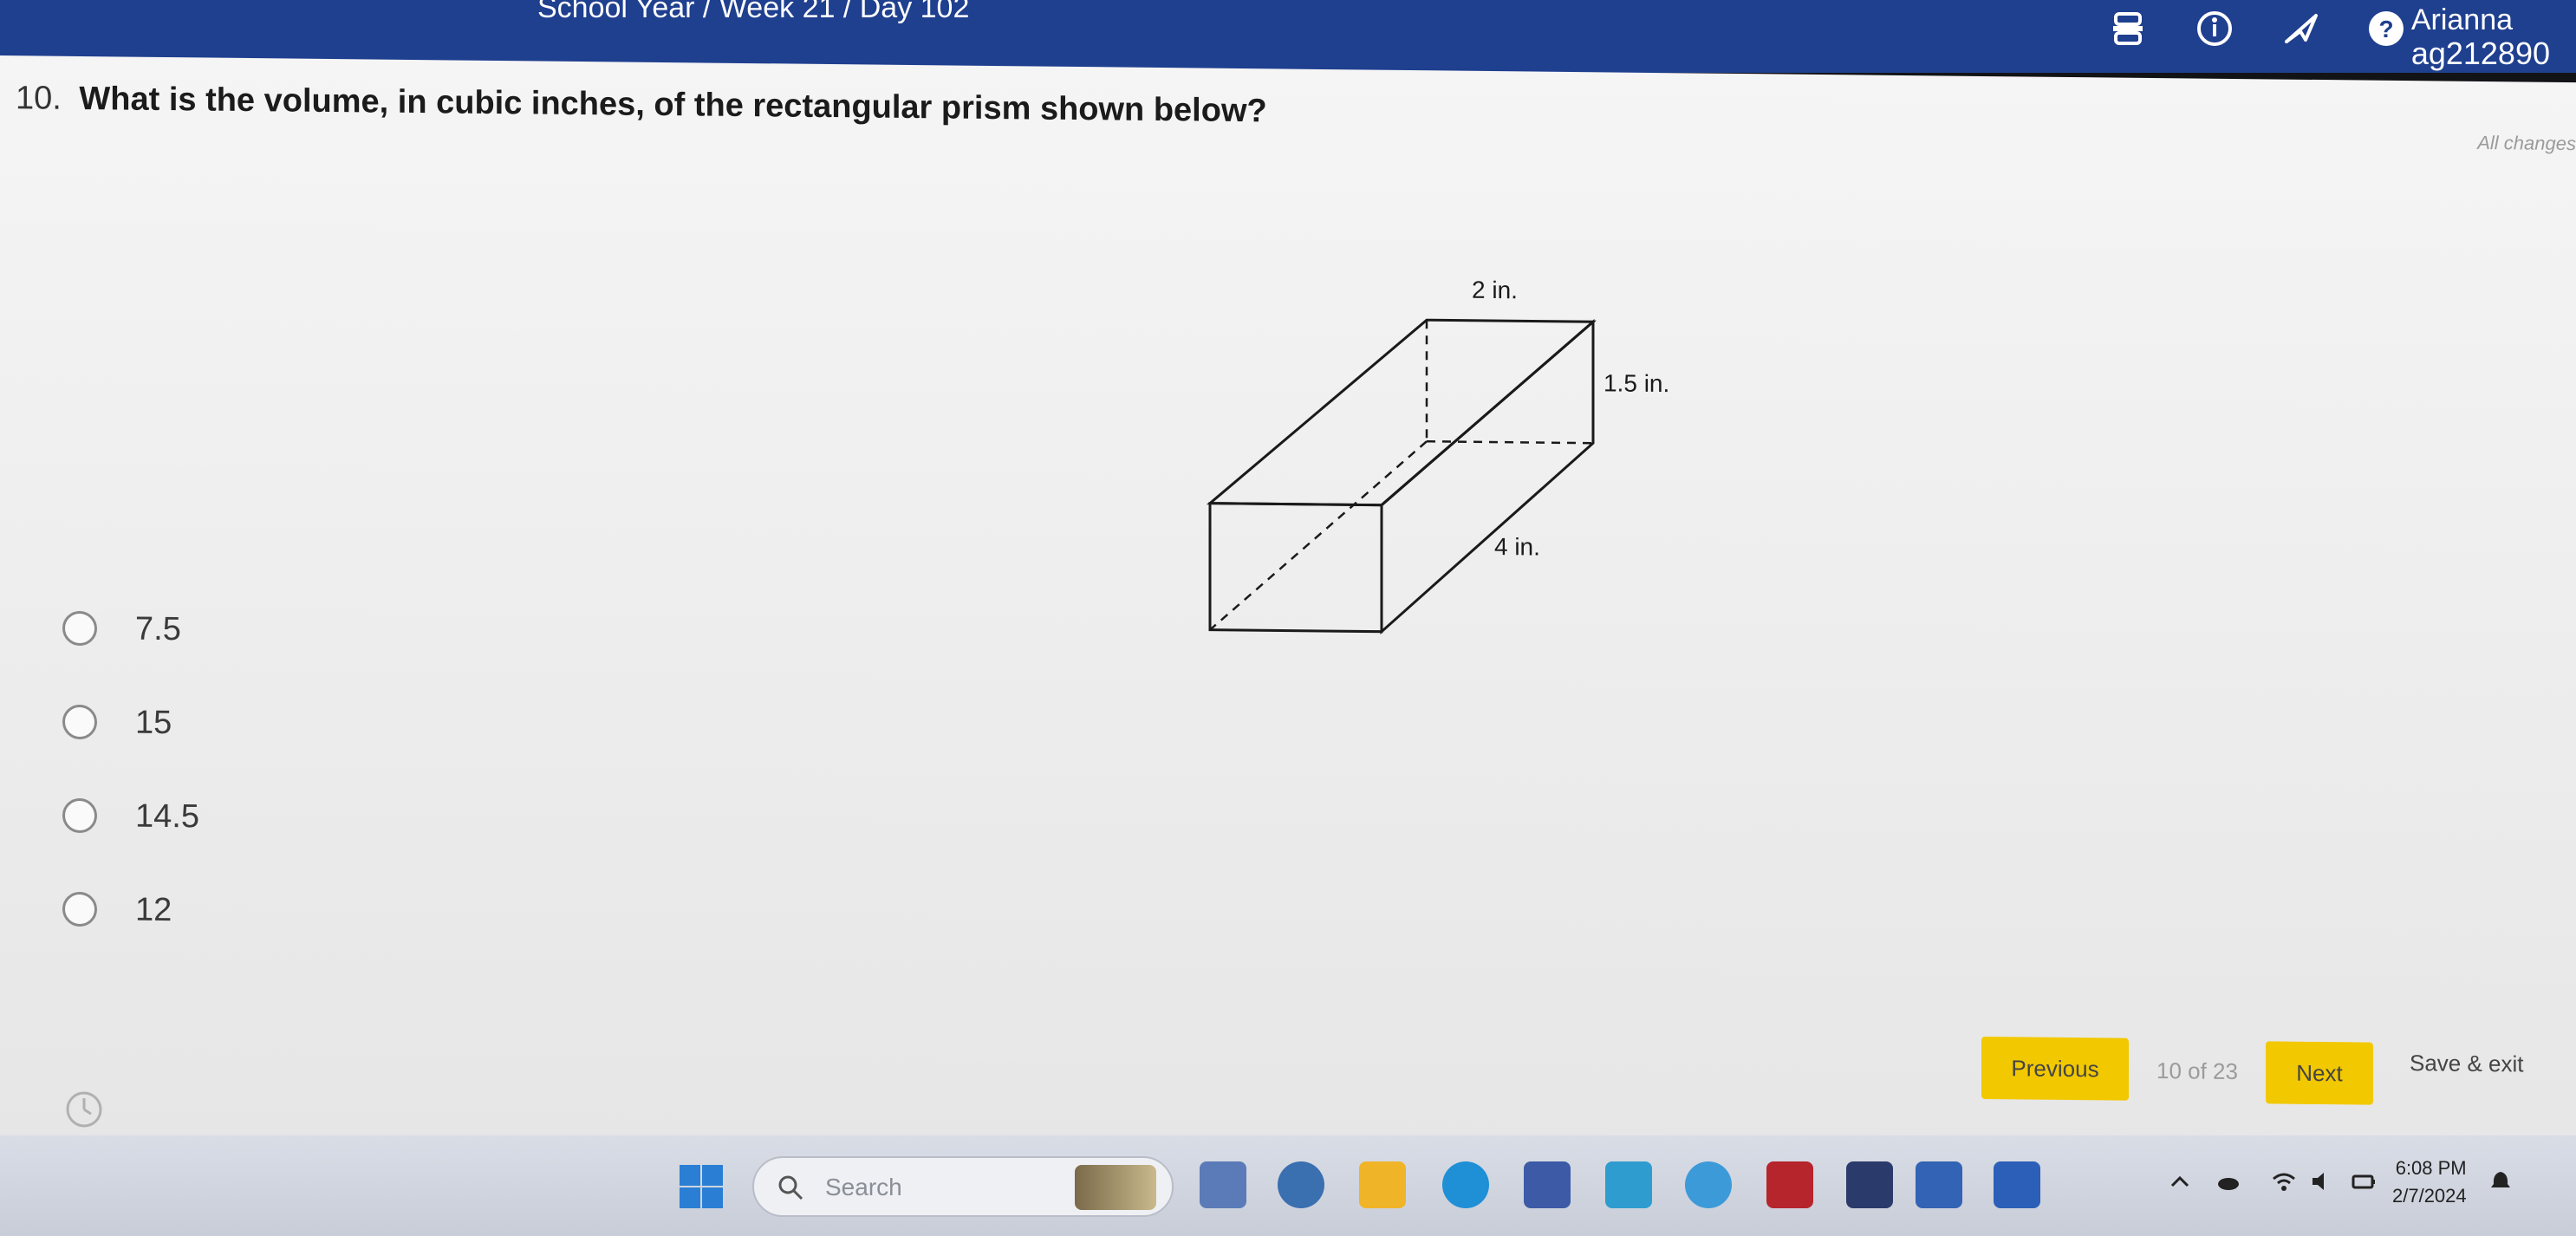 Image resolution: width=2576 pixels, height=1236 pixels. I want to click on prism-hidden-edge, so click(1318, 535).